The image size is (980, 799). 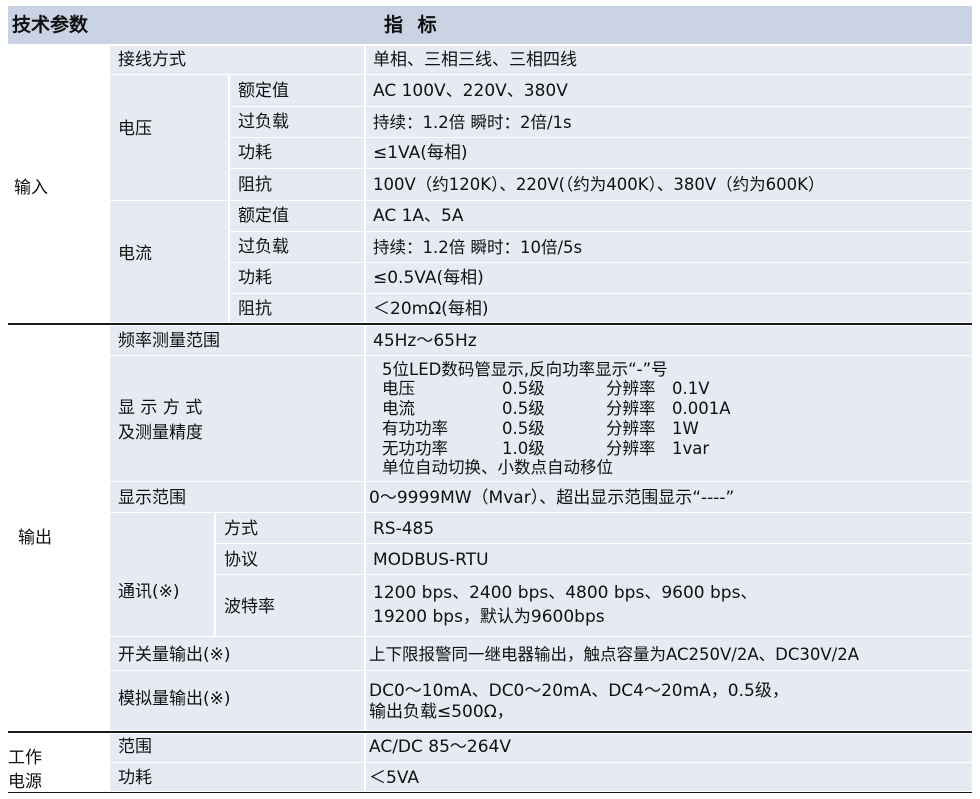 I want to click on voltage-impedance-label: 阻抗, so click(x=255, y=185).